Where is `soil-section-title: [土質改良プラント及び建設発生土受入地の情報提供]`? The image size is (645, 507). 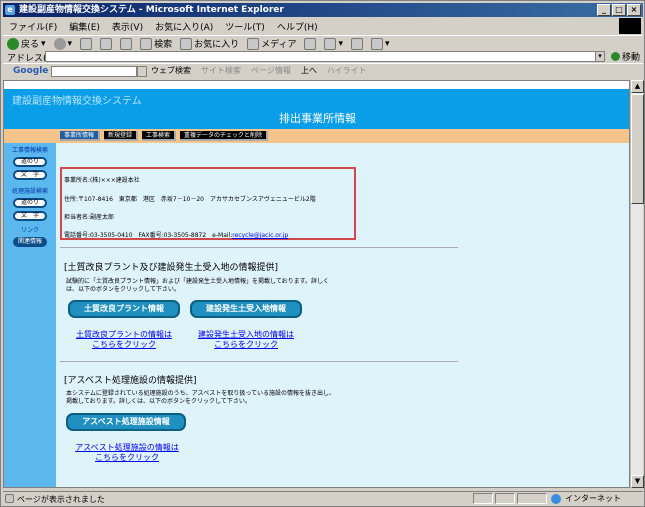 soil-section-title: [土質改良プラント及び建設発生土受入地の情報提供] is located at coordinates (171, 268).